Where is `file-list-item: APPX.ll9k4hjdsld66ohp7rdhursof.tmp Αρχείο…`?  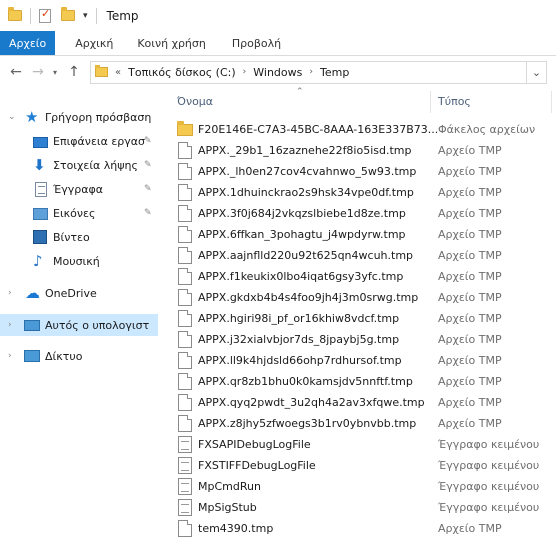 file-list-item: APPX.ll9k4hjdsld66ohp7rdhursof.tmp Αρχείο… is located at coordinates (362, 360).